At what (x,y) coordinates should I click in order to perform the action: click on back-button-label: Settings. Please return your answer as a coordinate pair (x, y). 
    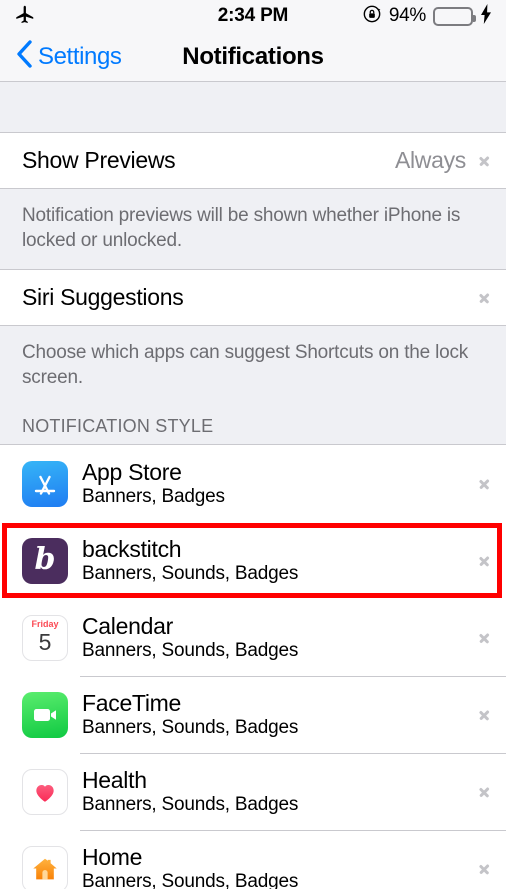
    Looking at the image, I should click on (80, 56).